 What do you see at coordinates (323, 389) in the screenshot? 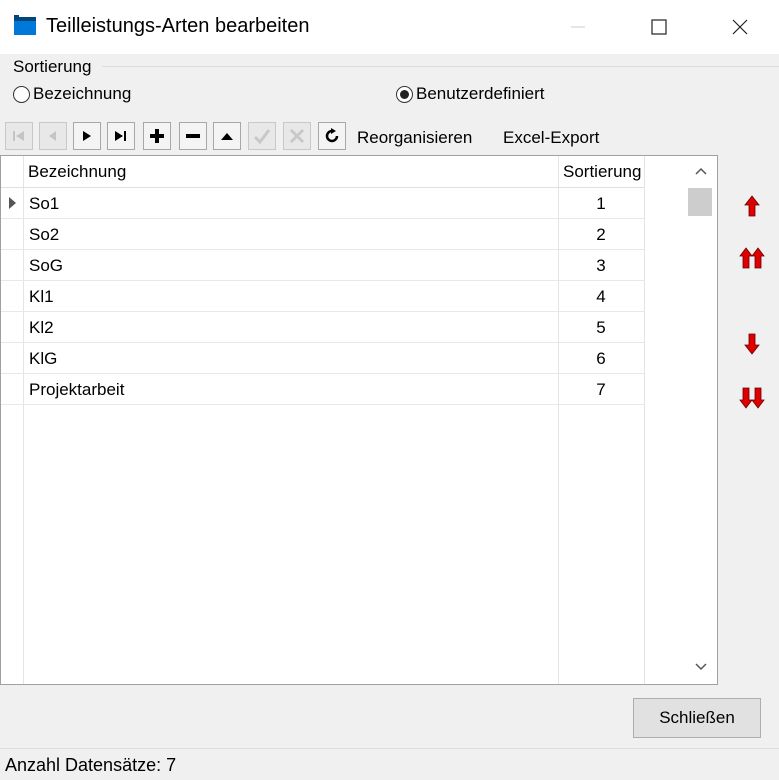
I see `table-row: Projektarbeit 7` at bounding box center [323, 389].